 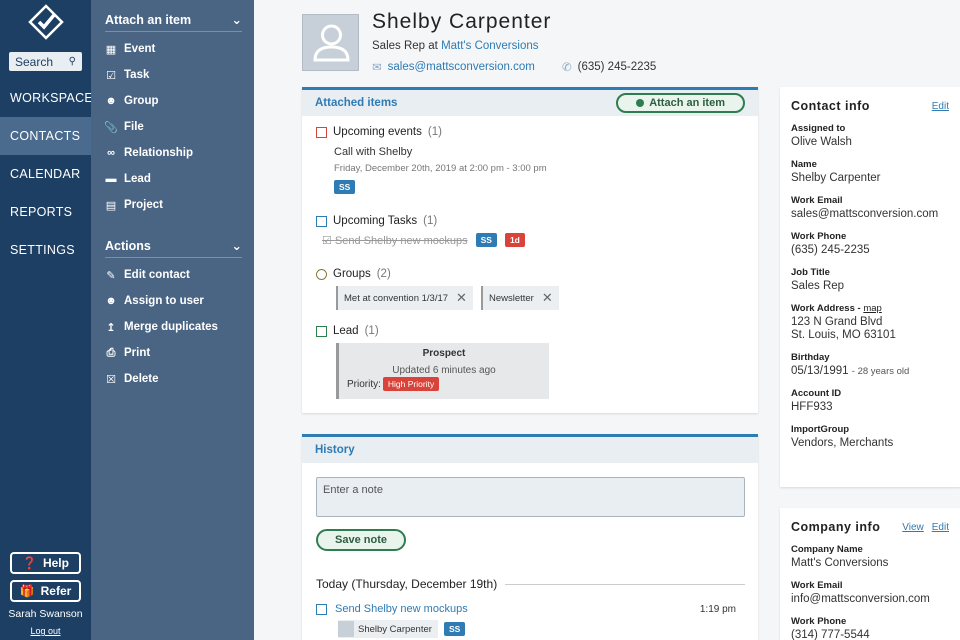 What do you see at coordinates (45, 136) in the screenshot?
I see `nav-contacts: CONTACTS` at bounding box center [45, 136].